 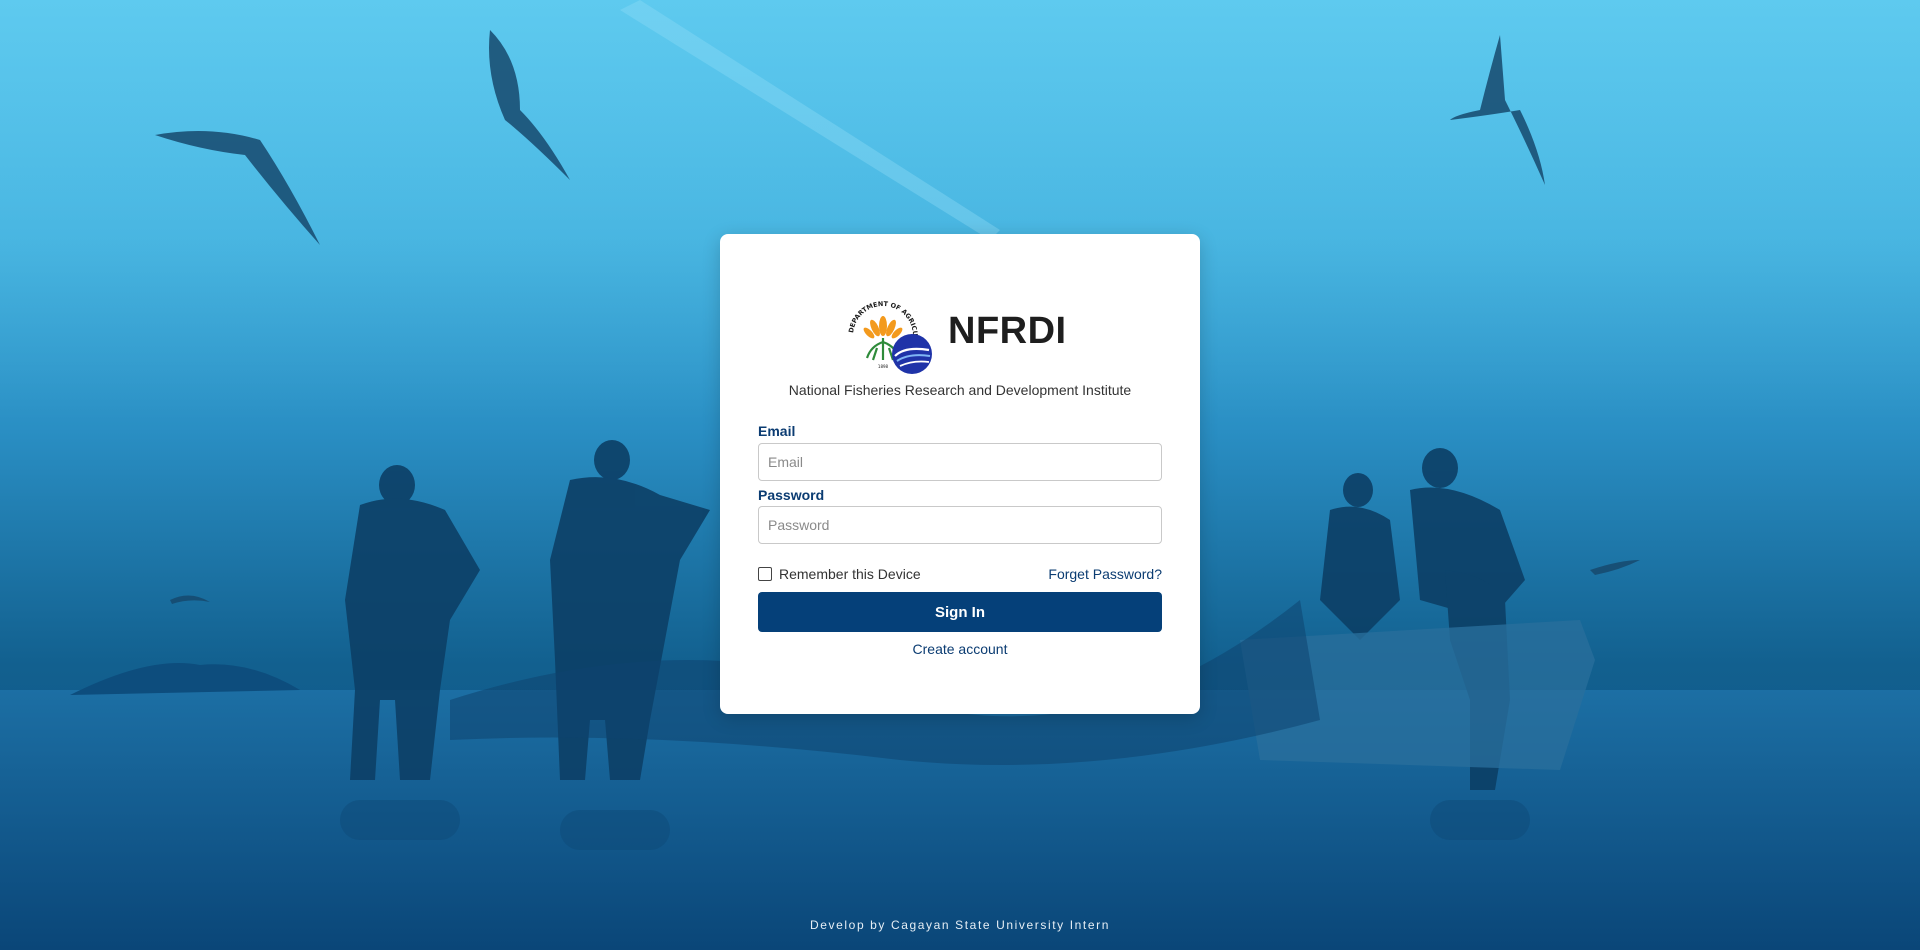 I want to click on sign-in-button: Sign In, so click(x=960, y=612).